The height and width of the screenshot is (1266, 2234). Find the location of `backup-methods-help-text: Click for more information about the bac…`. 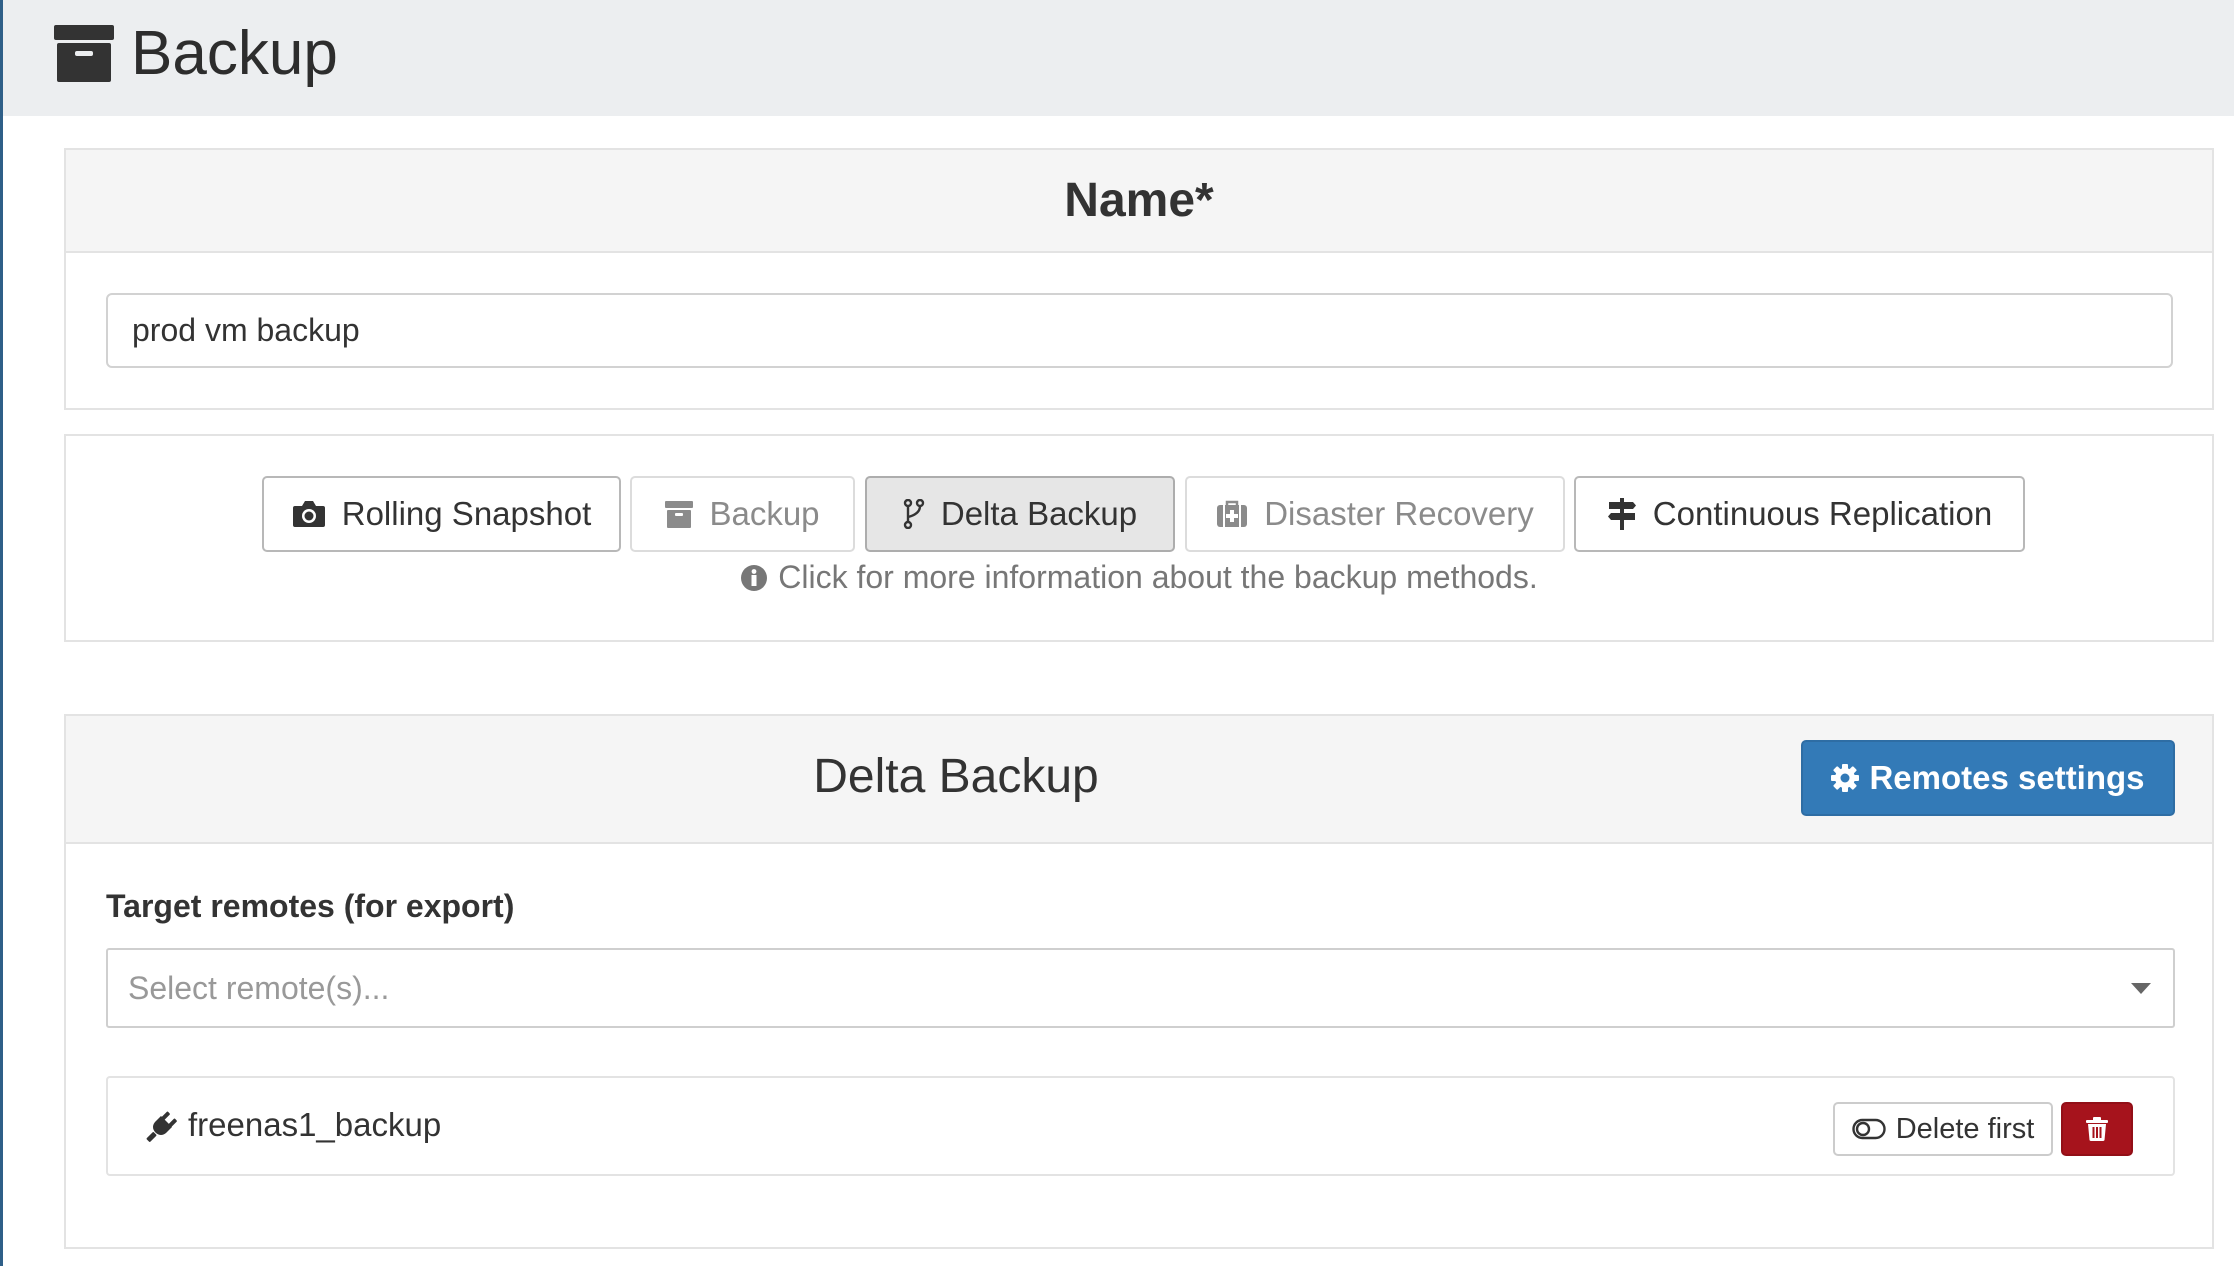

backup-methods-help-text: Click for more information about the bac… is located at coordinates (1158, 577).